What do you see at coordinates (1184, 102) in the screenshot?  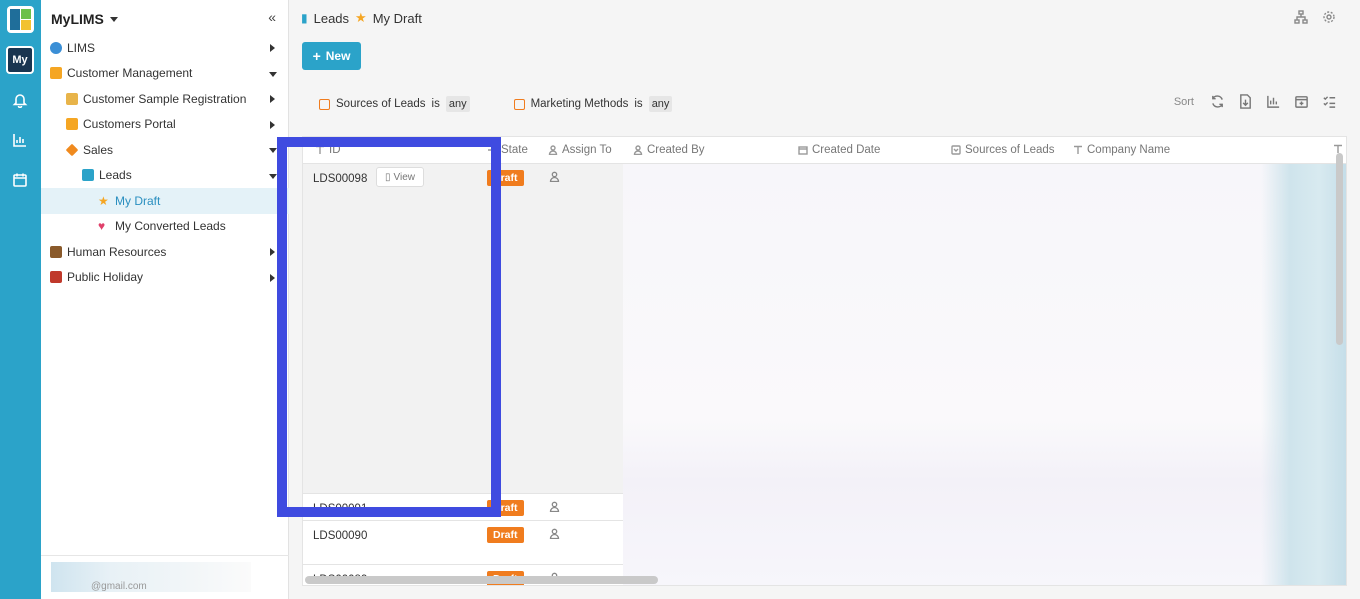 I see `sort-button: Sort` at bounding box center [1184, 102].